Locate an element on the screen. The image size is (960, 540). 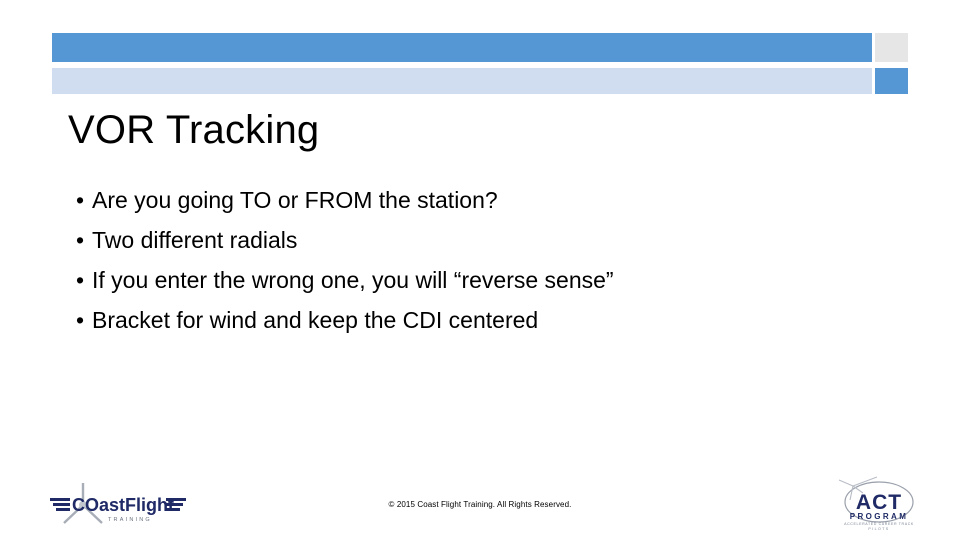
slide-title: VOR Tracking is located at coordinates (194, 130).